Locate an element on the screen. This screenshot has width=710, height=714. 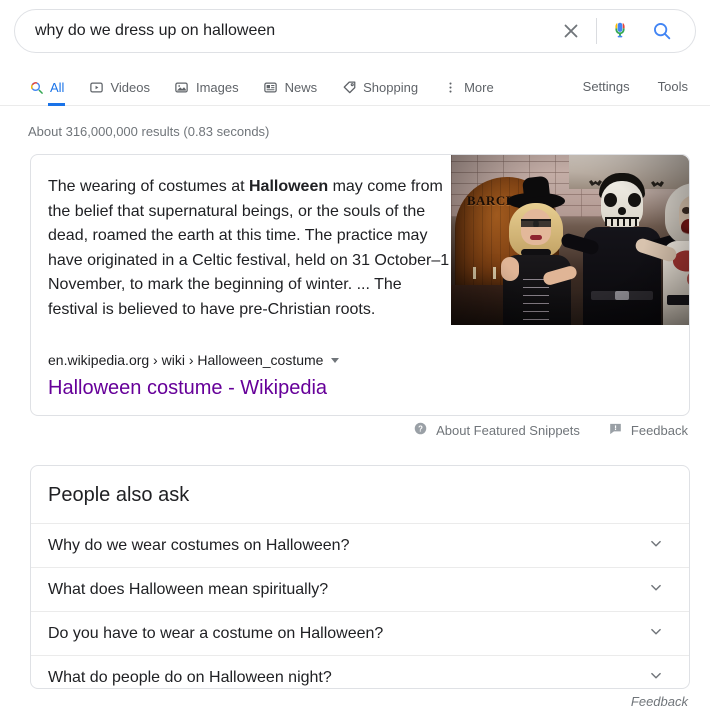
about-featured-snippets-link: ? About Featured Snippets is located at coordinates (496, 430).